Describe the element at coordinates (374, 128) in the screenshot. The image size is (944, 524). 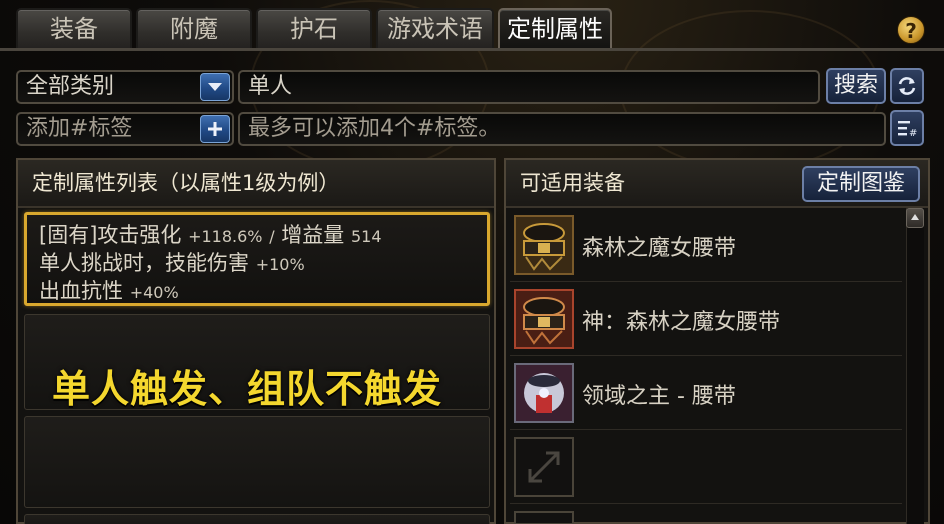
I see `tag-hint-text: 最多可以添加4个#标签。` at that location.